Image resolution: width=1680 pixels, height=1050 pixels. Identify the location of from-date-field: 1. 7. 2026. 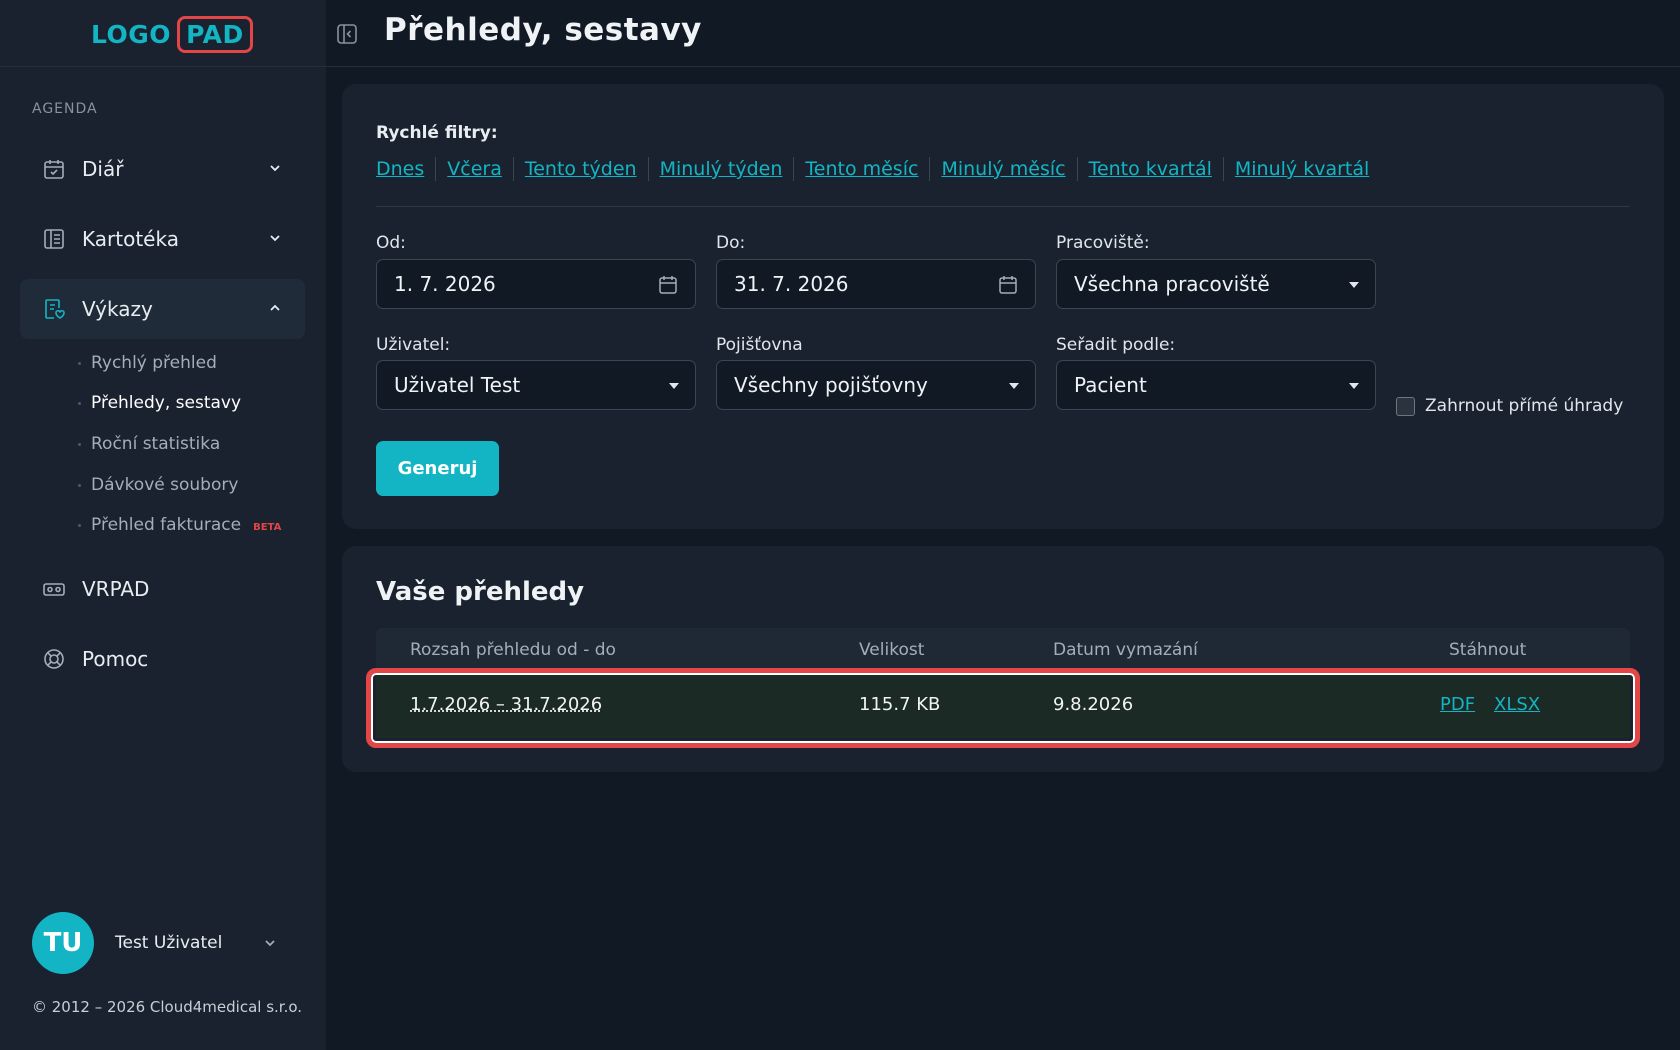
(536, 284).